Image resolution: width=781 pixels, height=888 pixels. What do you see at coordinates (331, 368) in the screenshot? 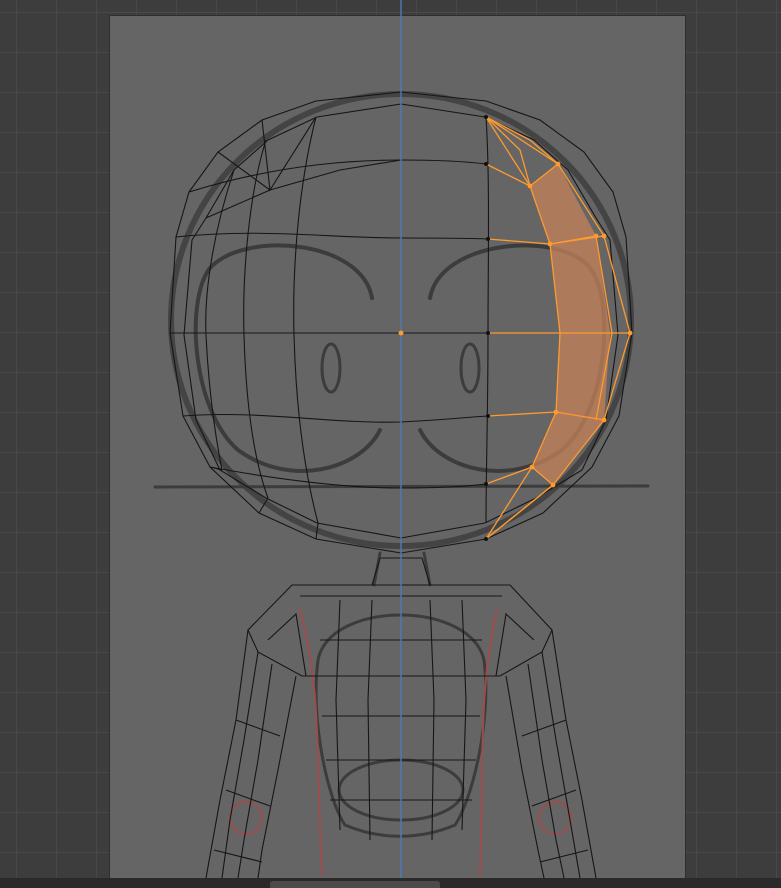
I see `sketch-left-pupil` at bounding box center [331, 368].